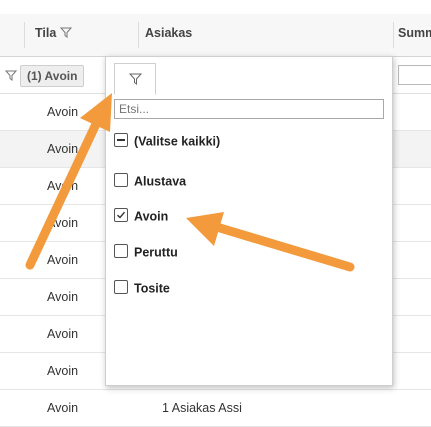 The height and width of the screenshot is (427, 431). Describe the element at coordinates (414, 35) in the screenshot. I see `column-header-summa: Summ` at that location.